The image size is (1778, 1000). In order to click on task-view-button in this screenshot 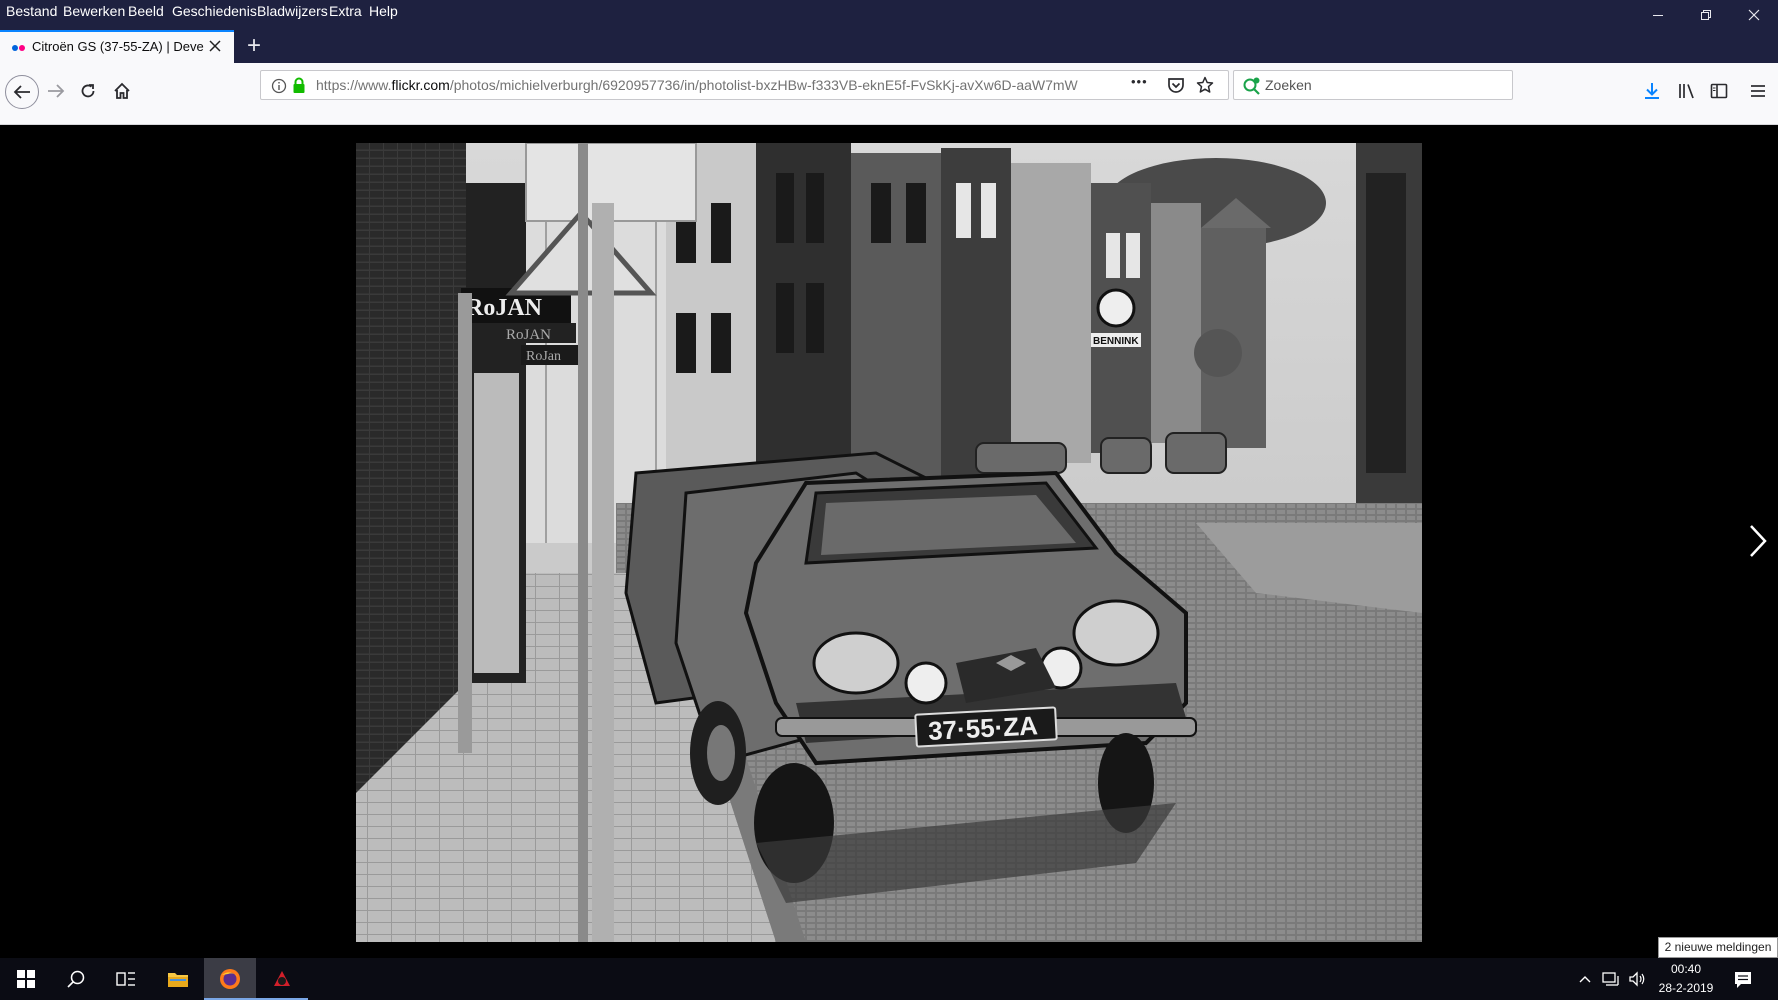, I will do `click(126, 979)`.